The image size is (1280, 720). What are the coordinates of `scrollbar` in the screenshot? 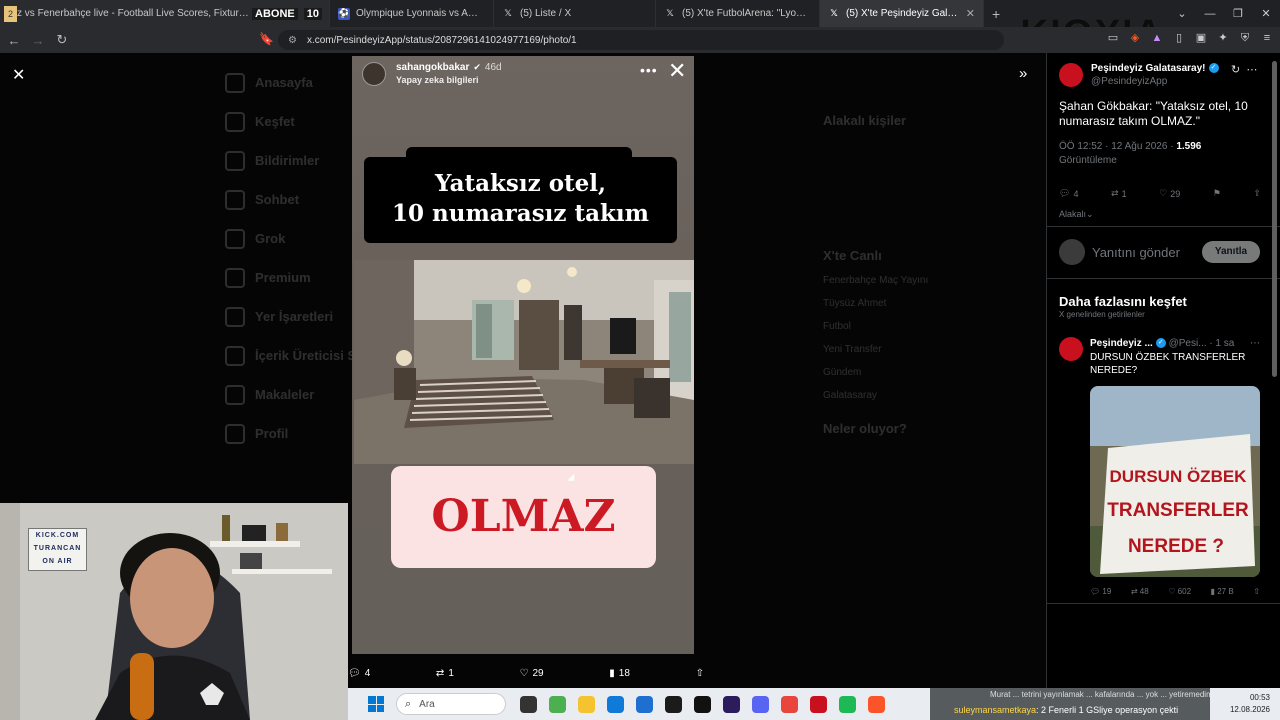 It's located at (1274, 219).